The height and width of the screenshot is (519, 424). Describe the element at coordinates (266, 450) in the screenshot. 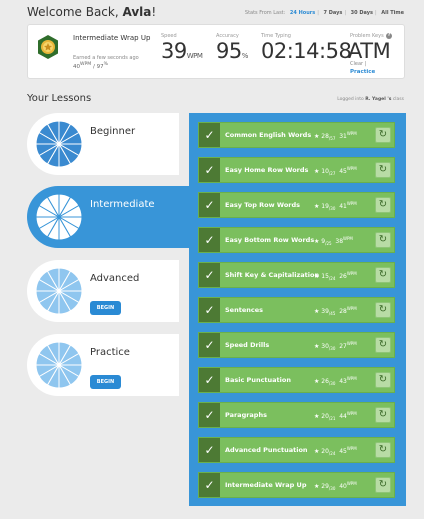

I see `lesson-row-name: Advanced Punctuation` at that location.